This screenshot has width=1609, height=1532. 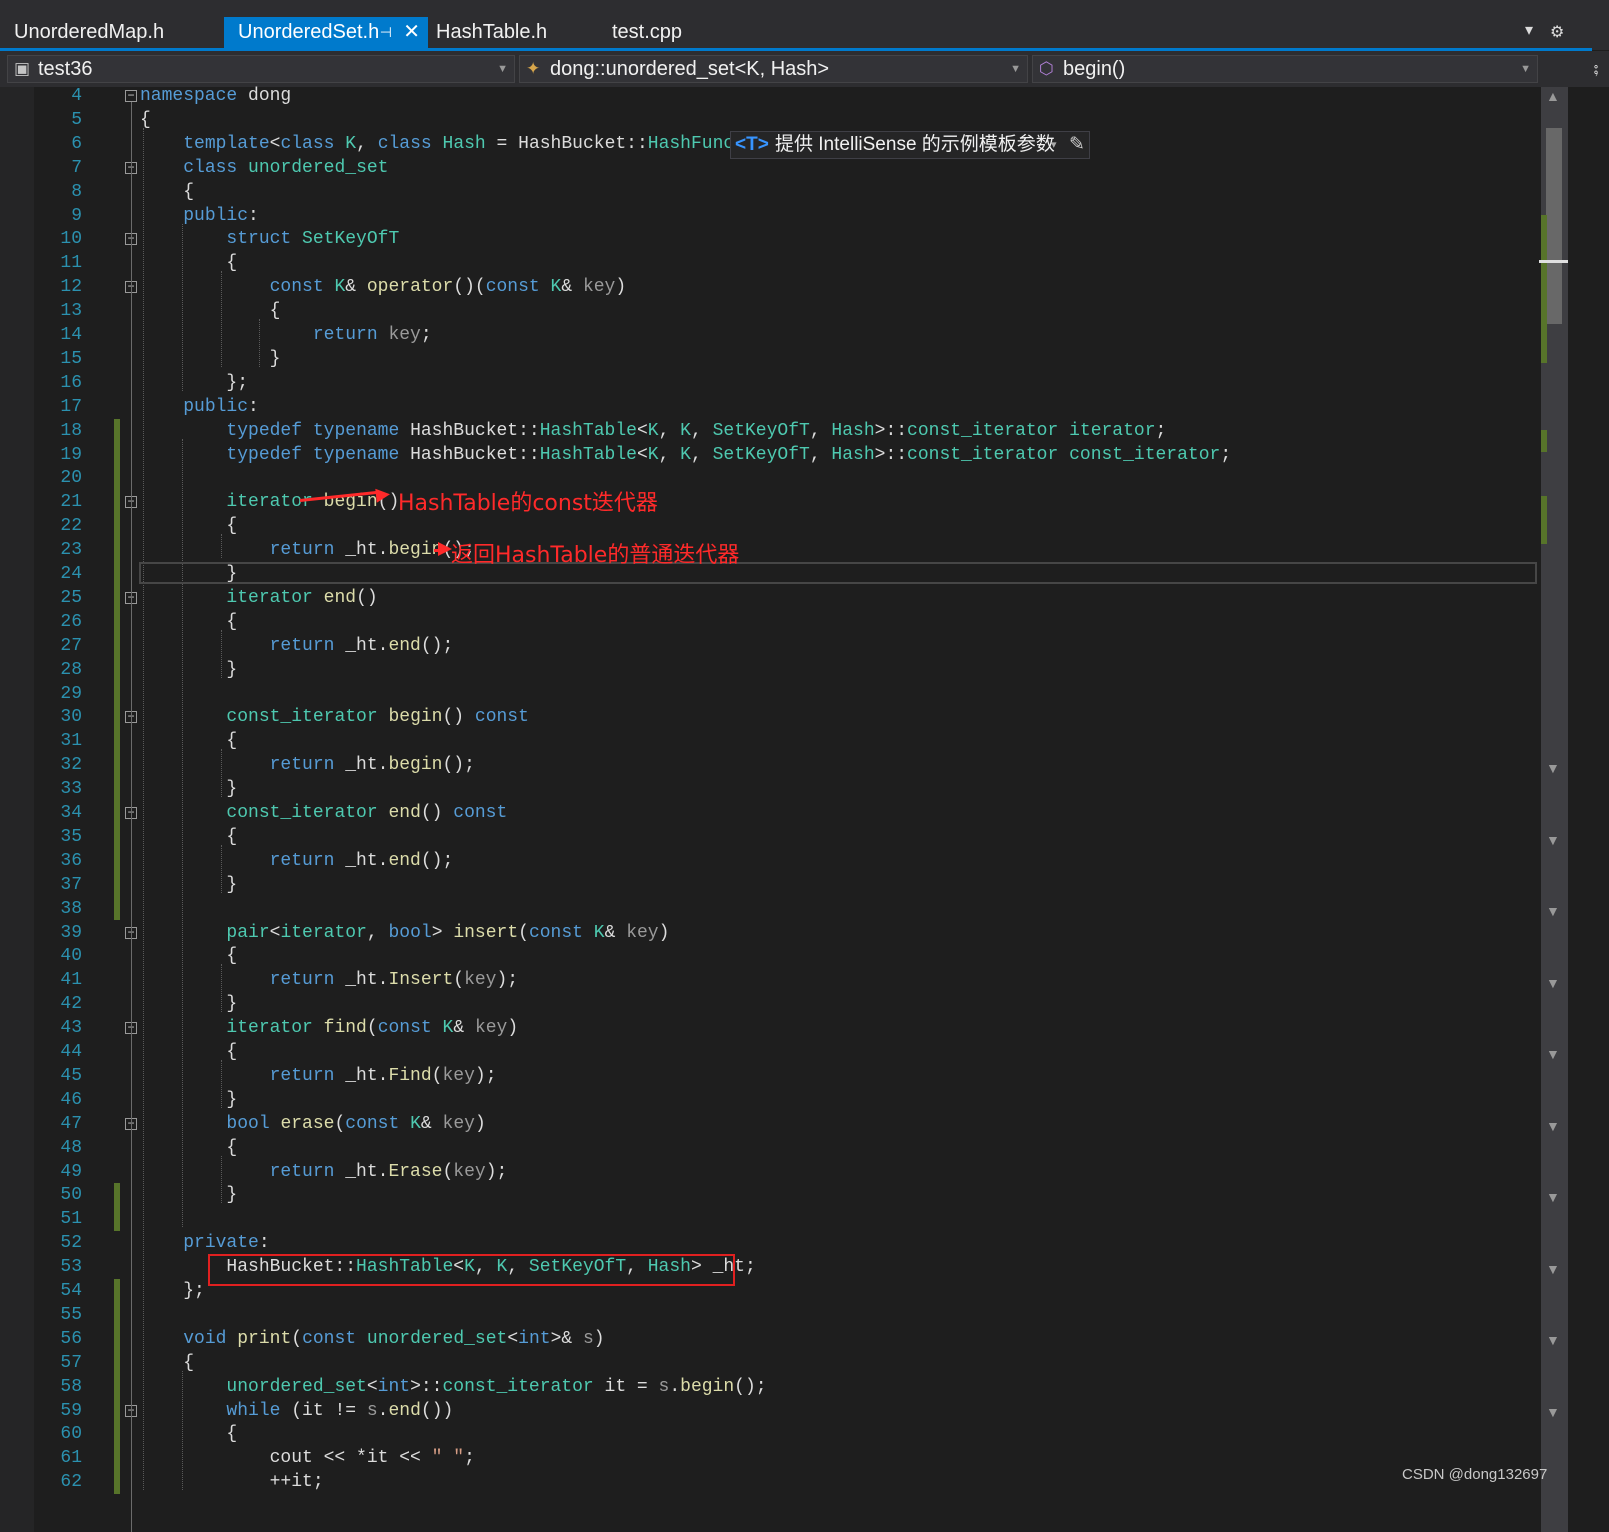 I want to click on code-line: void print(const unordered_set<int>& s), so click(x=372, y=1339).